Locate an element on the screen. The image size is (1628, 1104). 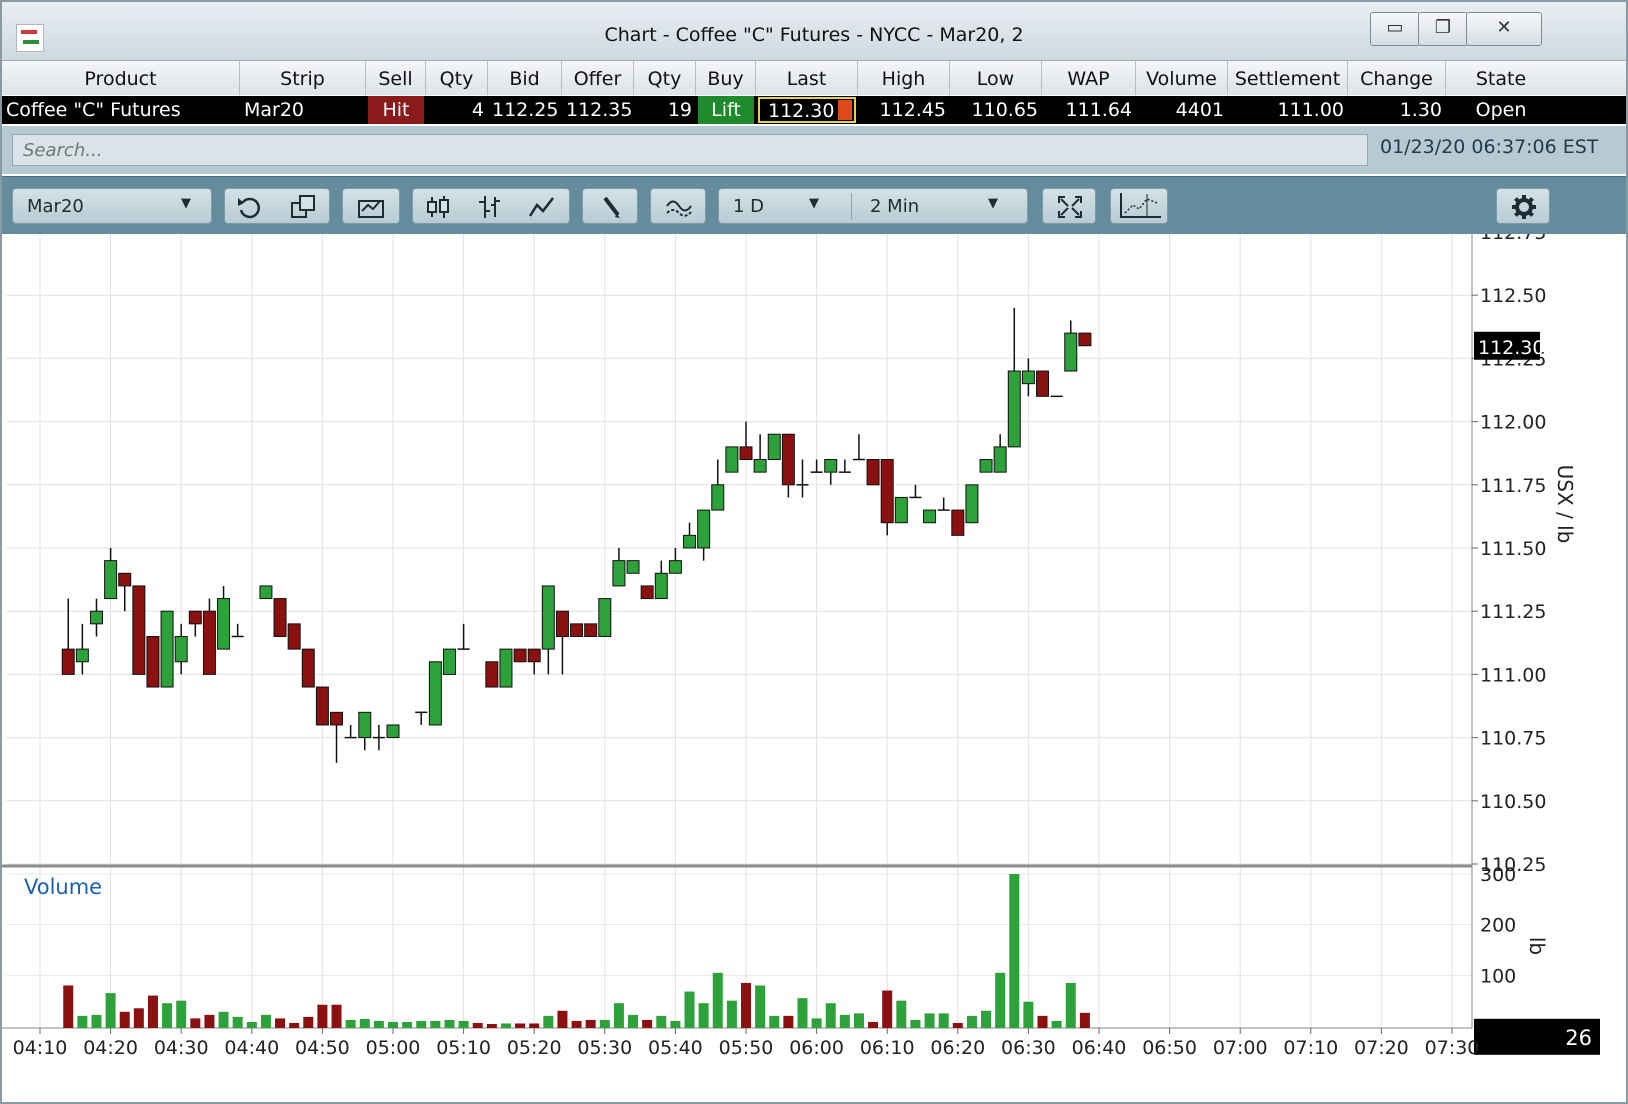
x-tick-label: 06:20 is located at coordinates (957, 1048).